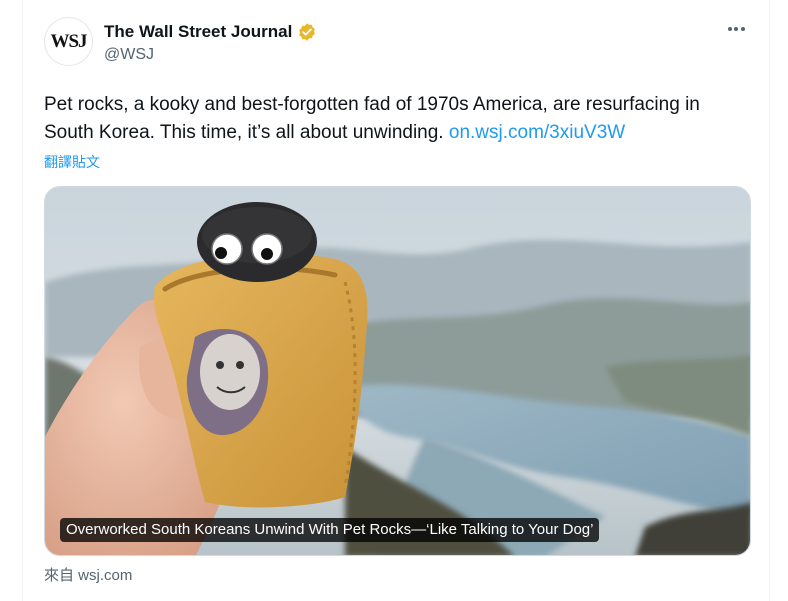 The width and height of the screenshot is (788, 601). Describe the element at coordinates (72, 162) in the screenshot. I see `translate-post-link: 翻譯貼文` at that location.